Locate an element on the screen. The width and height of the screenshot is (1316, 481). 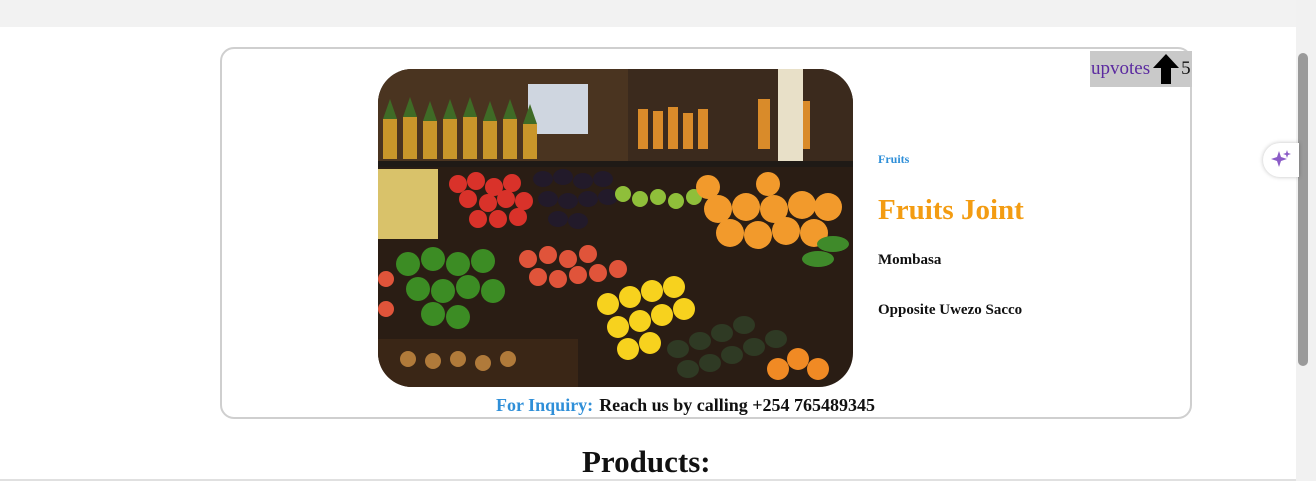
inquiry-label: For Inquiry: is located at coordinates (545, 405).